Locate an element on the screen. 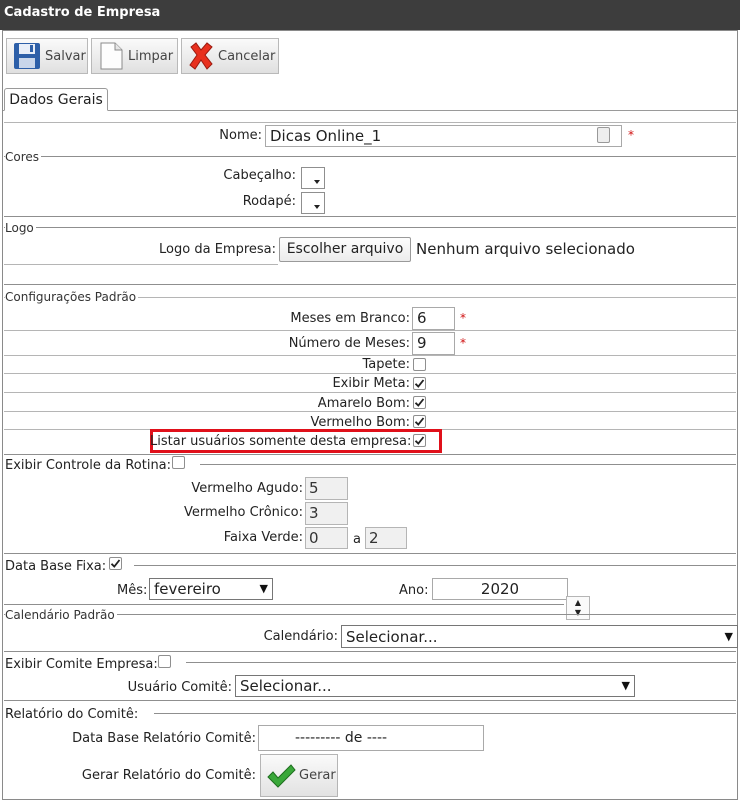  relatorio-section-title: Relatório do Comitê: is located at coordinates (72, 714).